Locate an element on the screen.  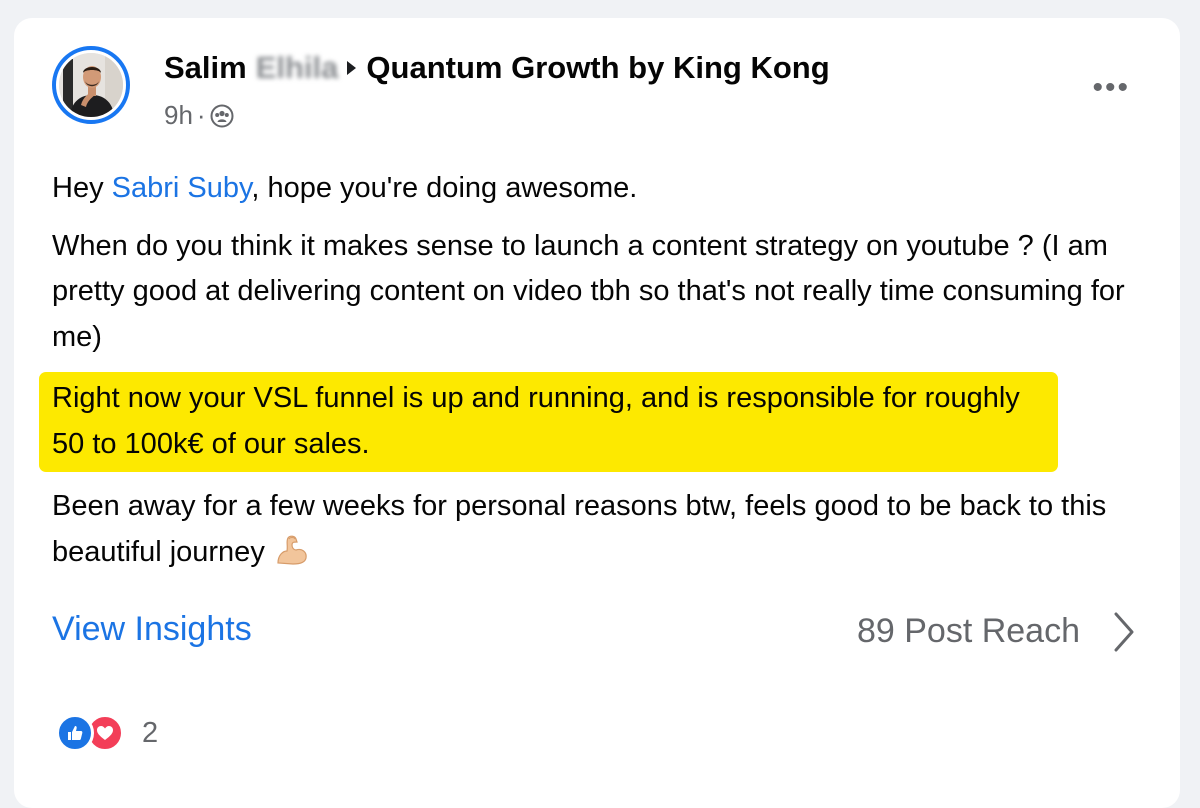
flexed-biceps-emoji is located at coordinates (292, 557).